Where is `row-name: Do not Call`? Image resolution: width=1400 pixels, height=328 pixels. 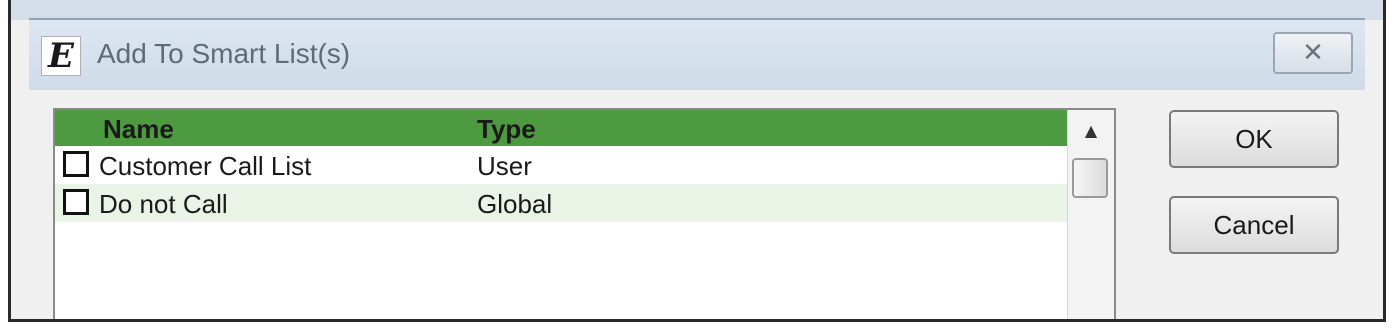
row-name: Do not Call is located at coordinates (163, 204).